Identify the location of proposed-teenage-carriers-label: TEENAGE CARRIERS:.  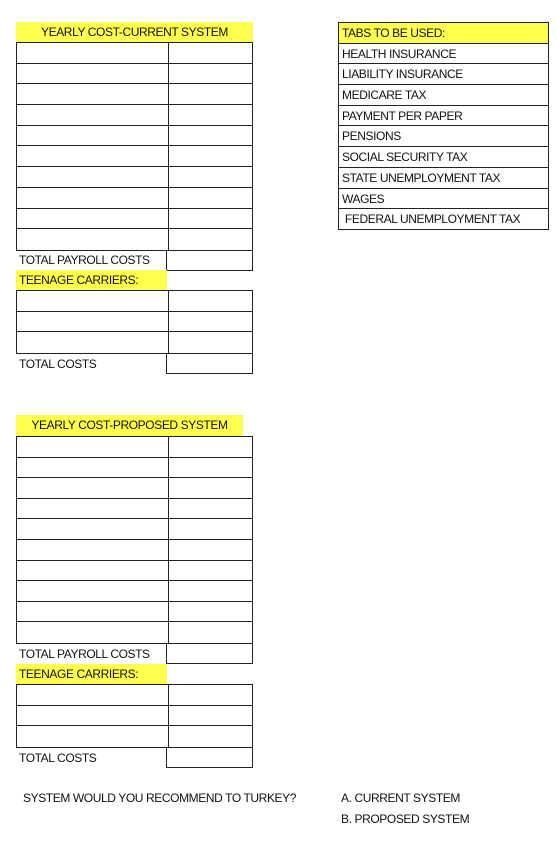
(91, 674).